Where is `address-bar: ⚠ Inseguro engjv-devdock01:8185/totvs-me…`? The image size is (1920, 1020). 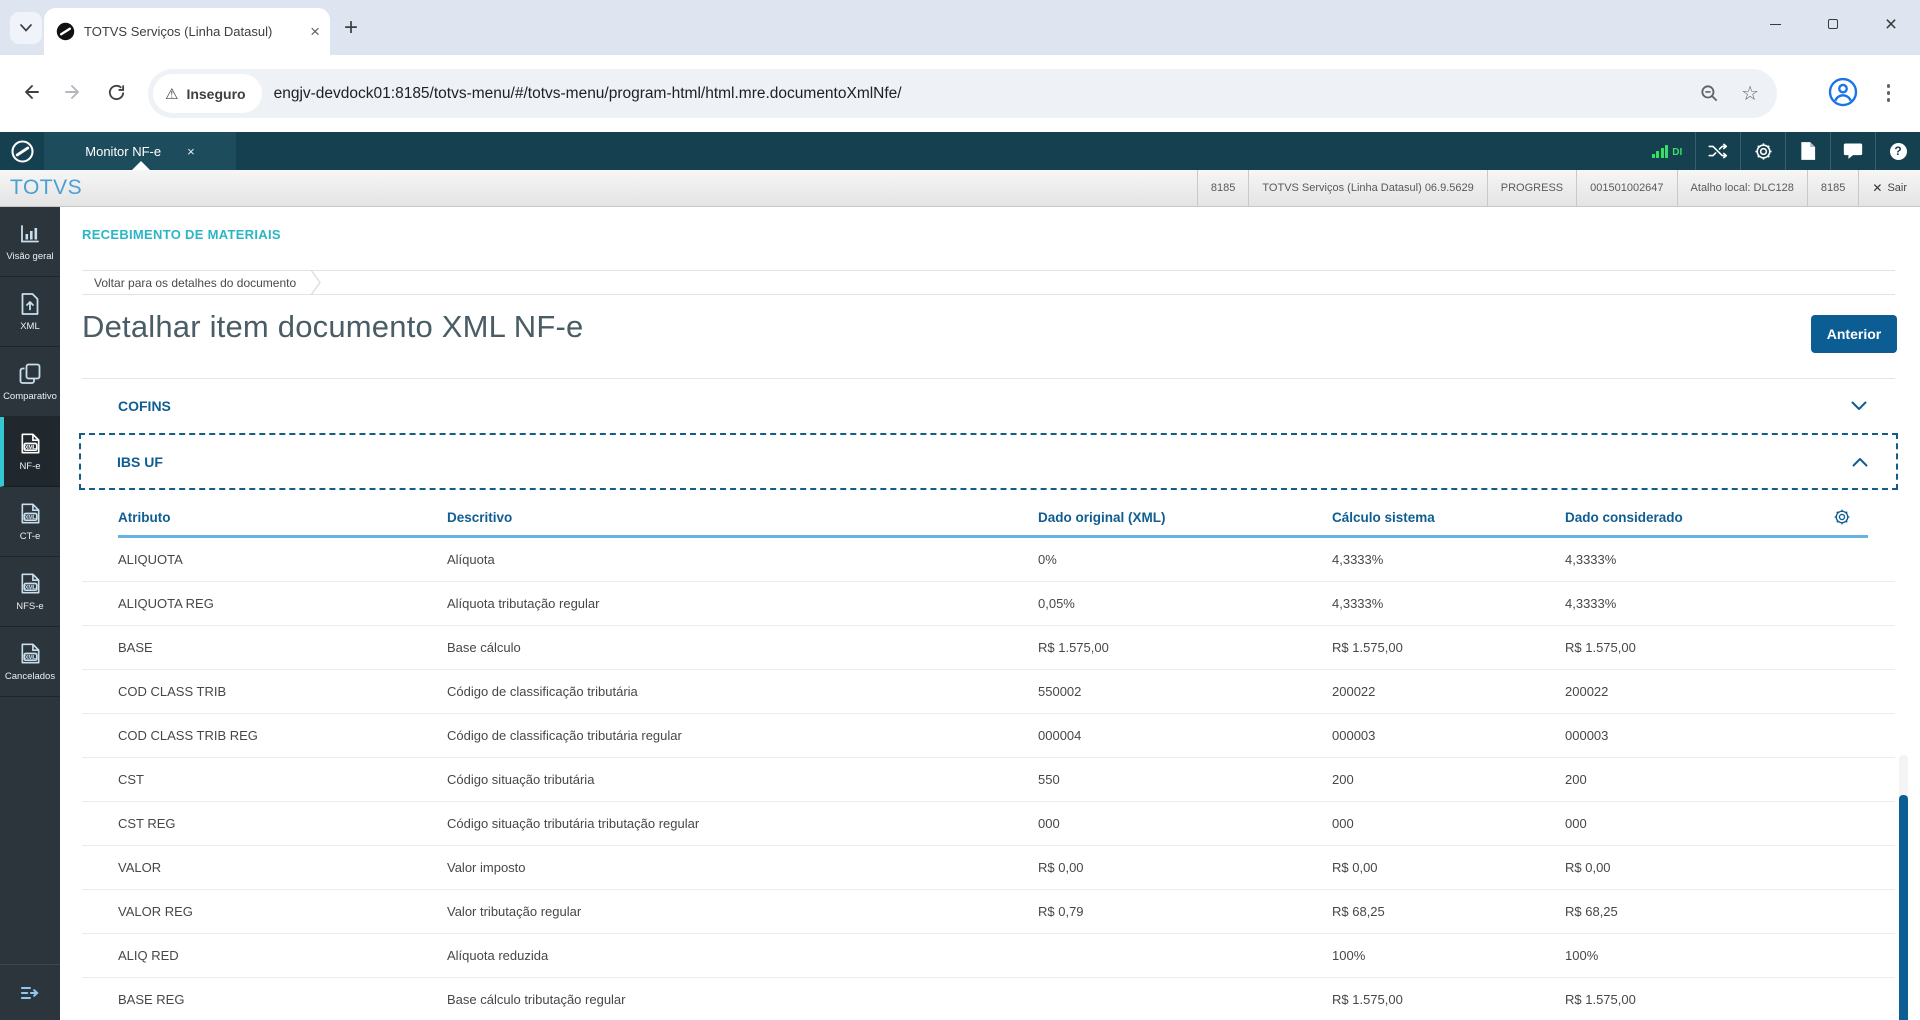
address-bar: ⚠ Inseguro engjv-devdock01:8185/totvs-me… is located at coordinates (962, 93).